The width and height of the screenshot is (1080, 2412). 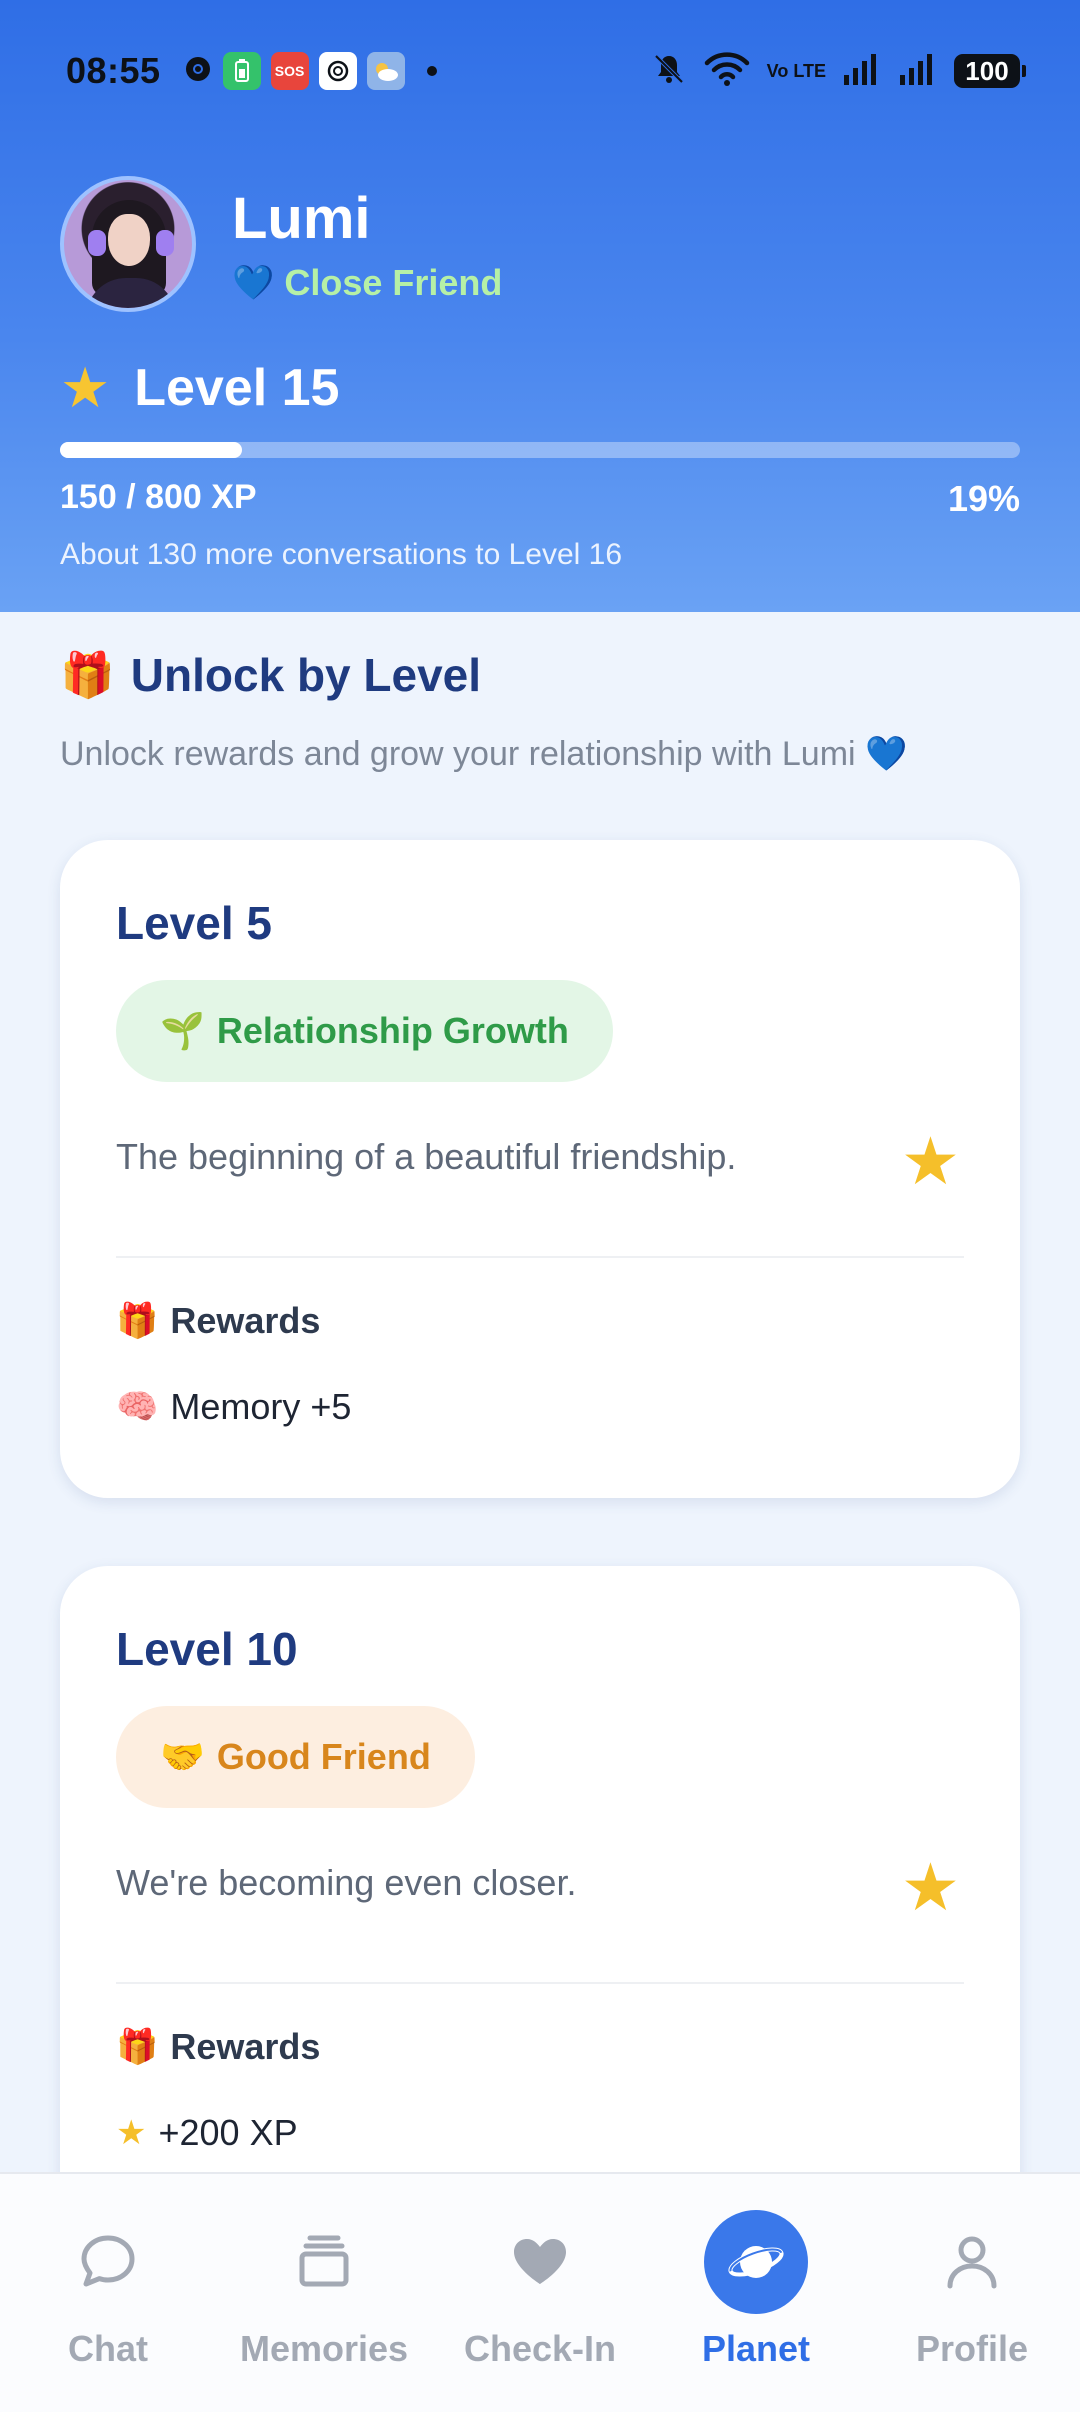 What do you see at coordinates (194, 923) in the screenshot?
I see `card-level: Level 5` at bounding box center [194, 923].